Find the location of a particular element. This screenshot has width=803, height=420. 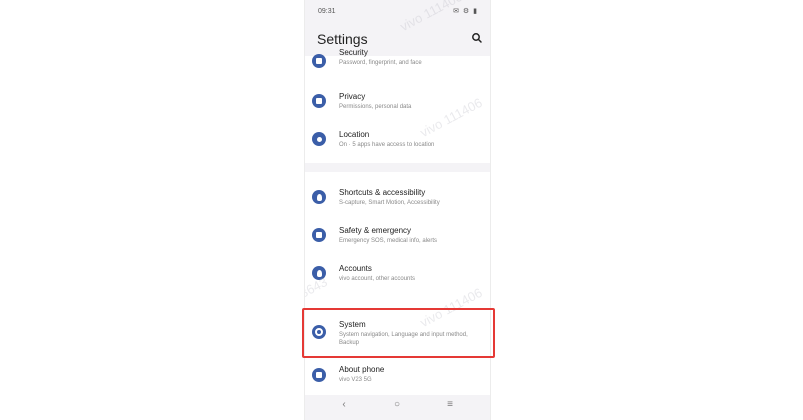

system-highlight-box is located at coordinates (398, 333).